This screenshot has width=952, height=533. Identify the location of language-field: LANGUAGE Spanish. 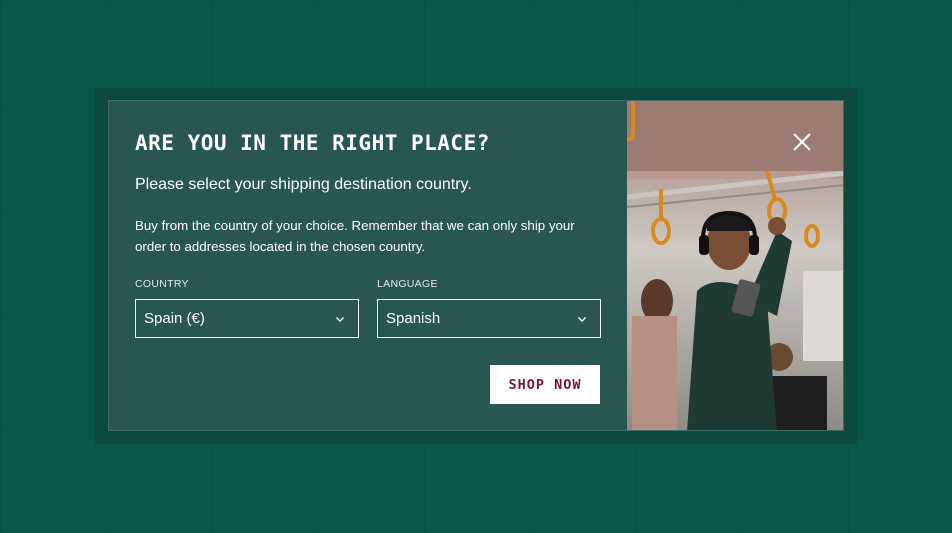
(489, 308).